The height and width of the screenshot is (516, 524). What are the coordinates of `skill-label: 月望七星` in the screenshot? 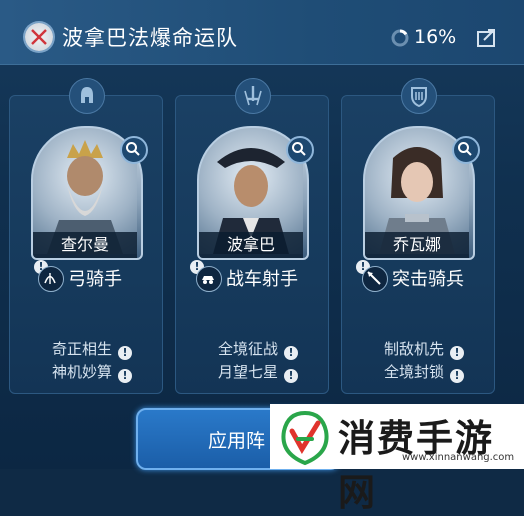 It's located at (248, 372).